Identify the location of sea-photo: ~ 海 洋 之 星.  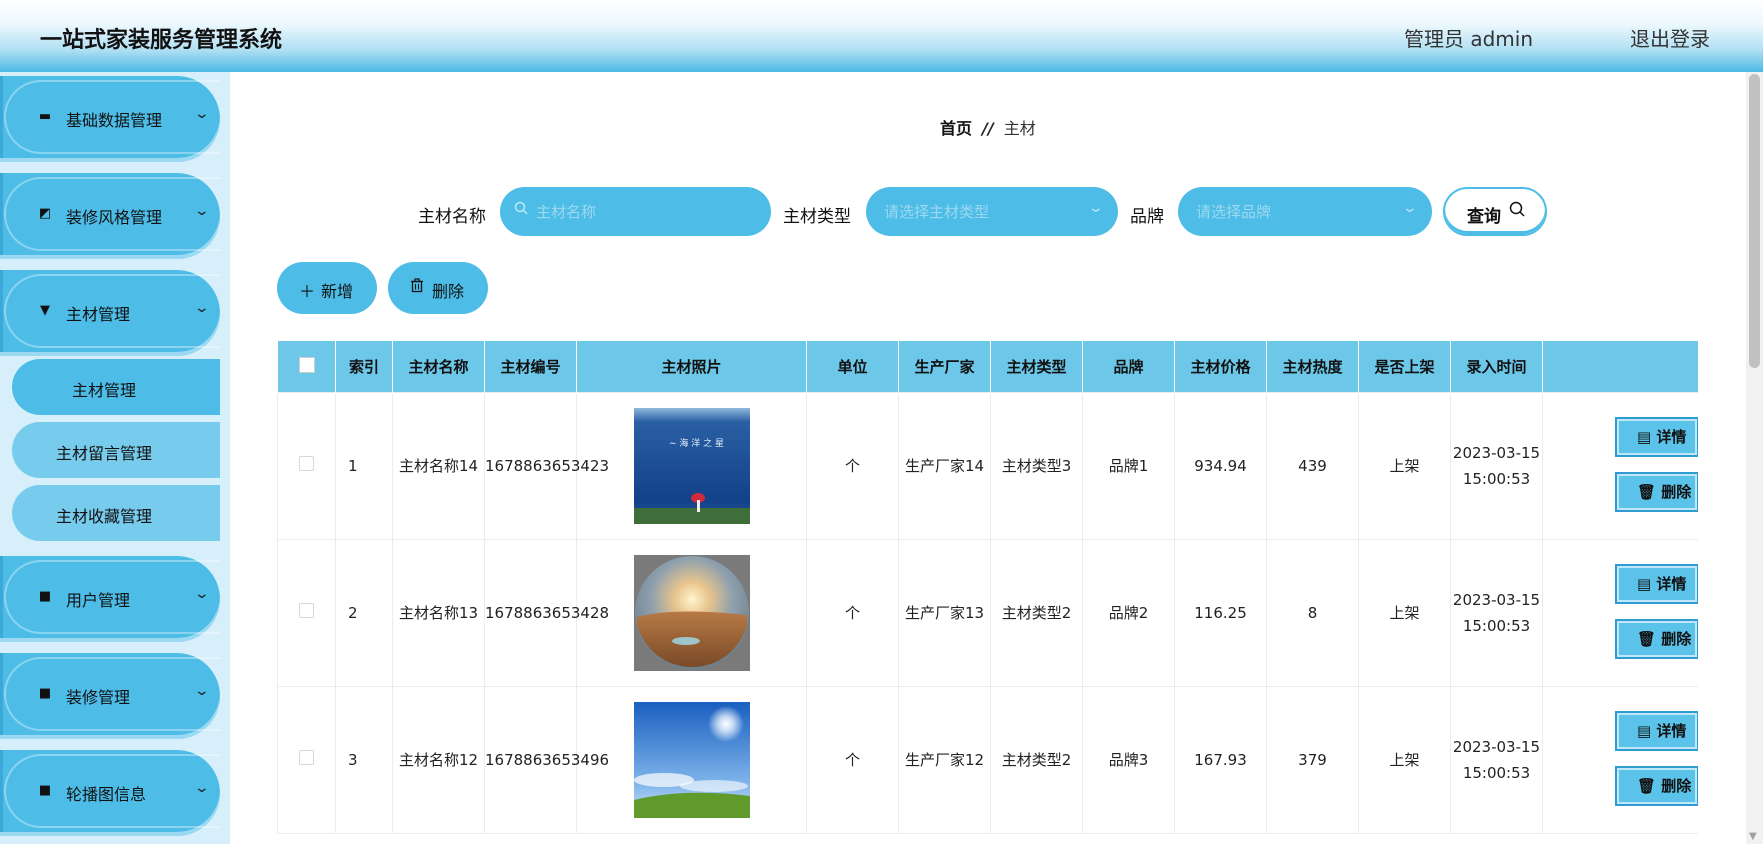
(691, 466).